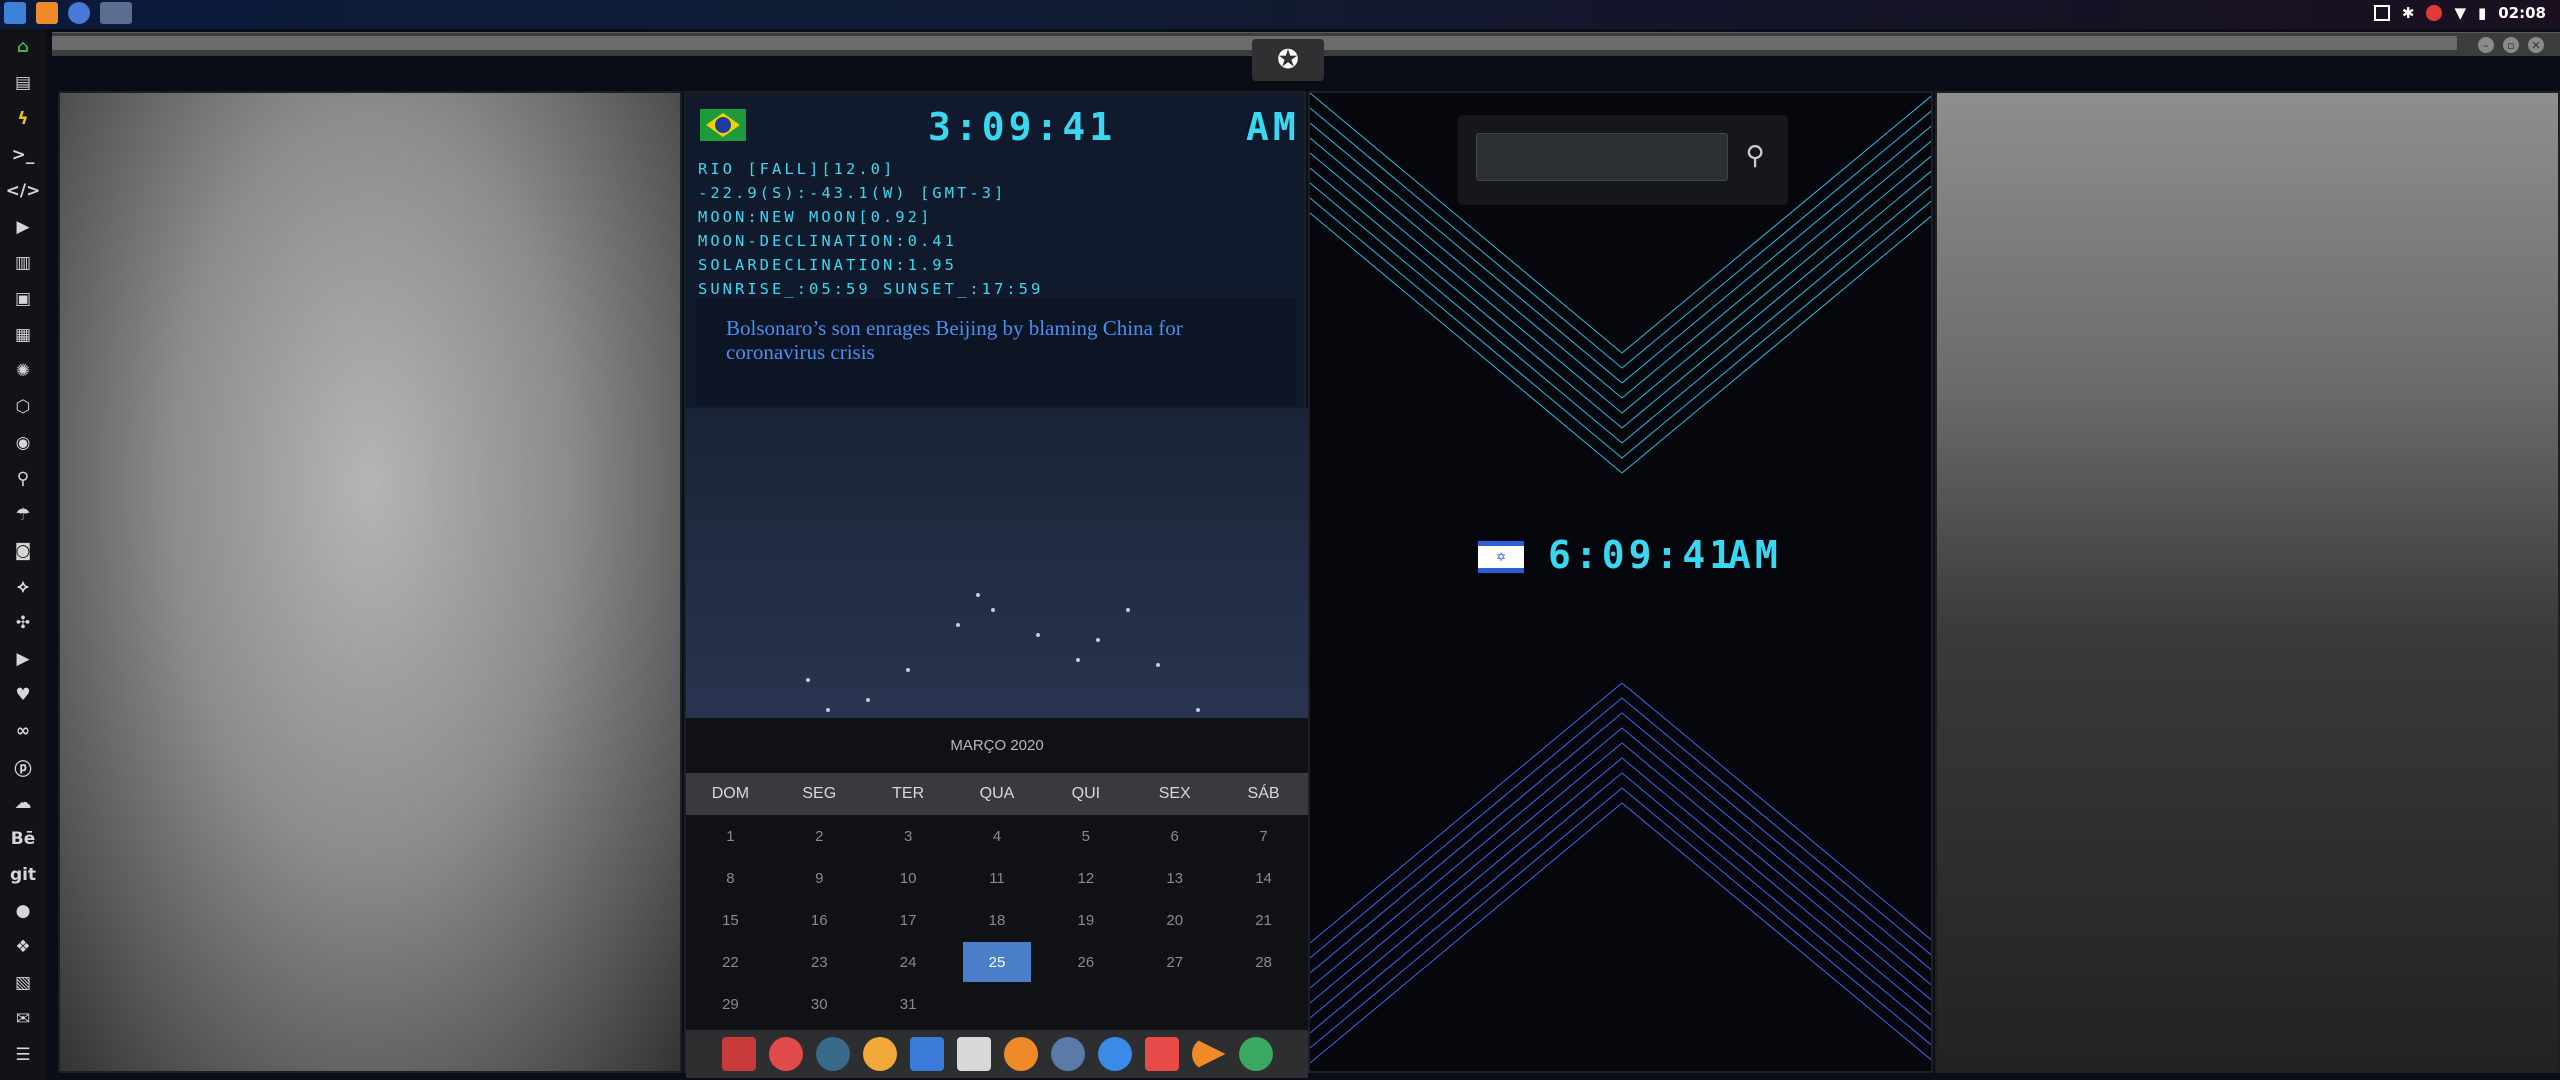  I want to click on maximize-button: ▫, so click(2511, 45).